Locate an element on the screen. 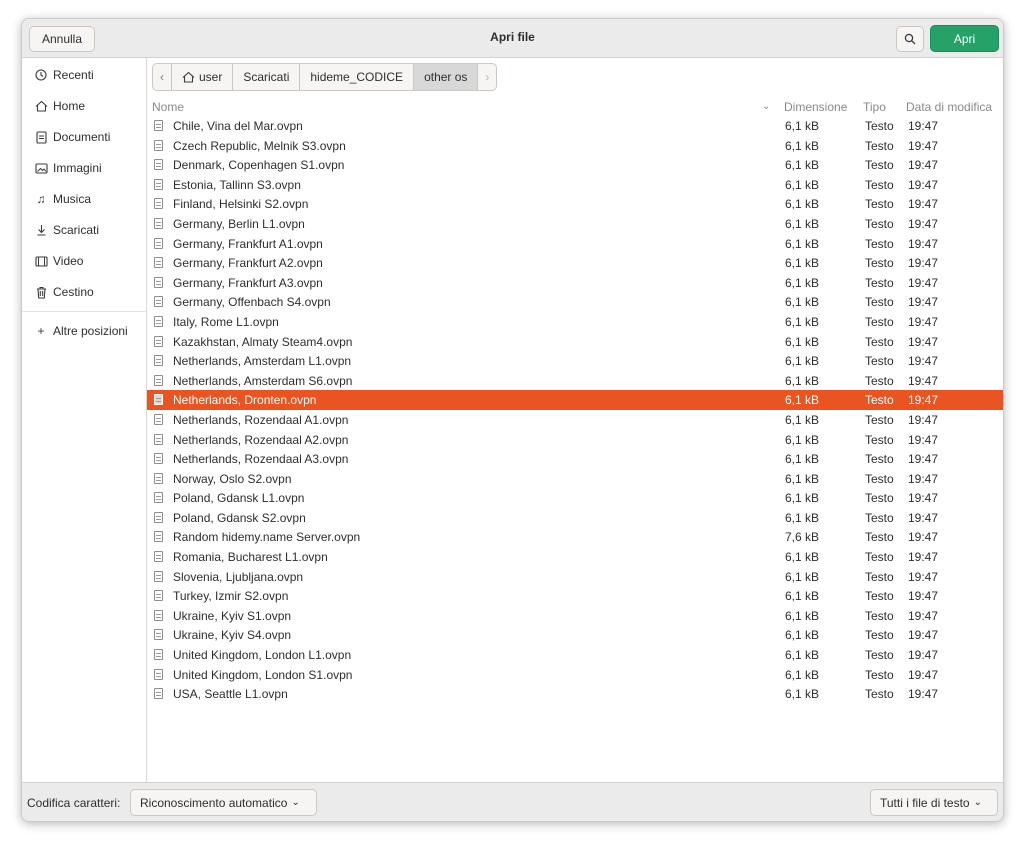 Image resolution: width=1024 pixels, height=844 pixels. chevron-right-icon: › is located at coordinates (487, 77).